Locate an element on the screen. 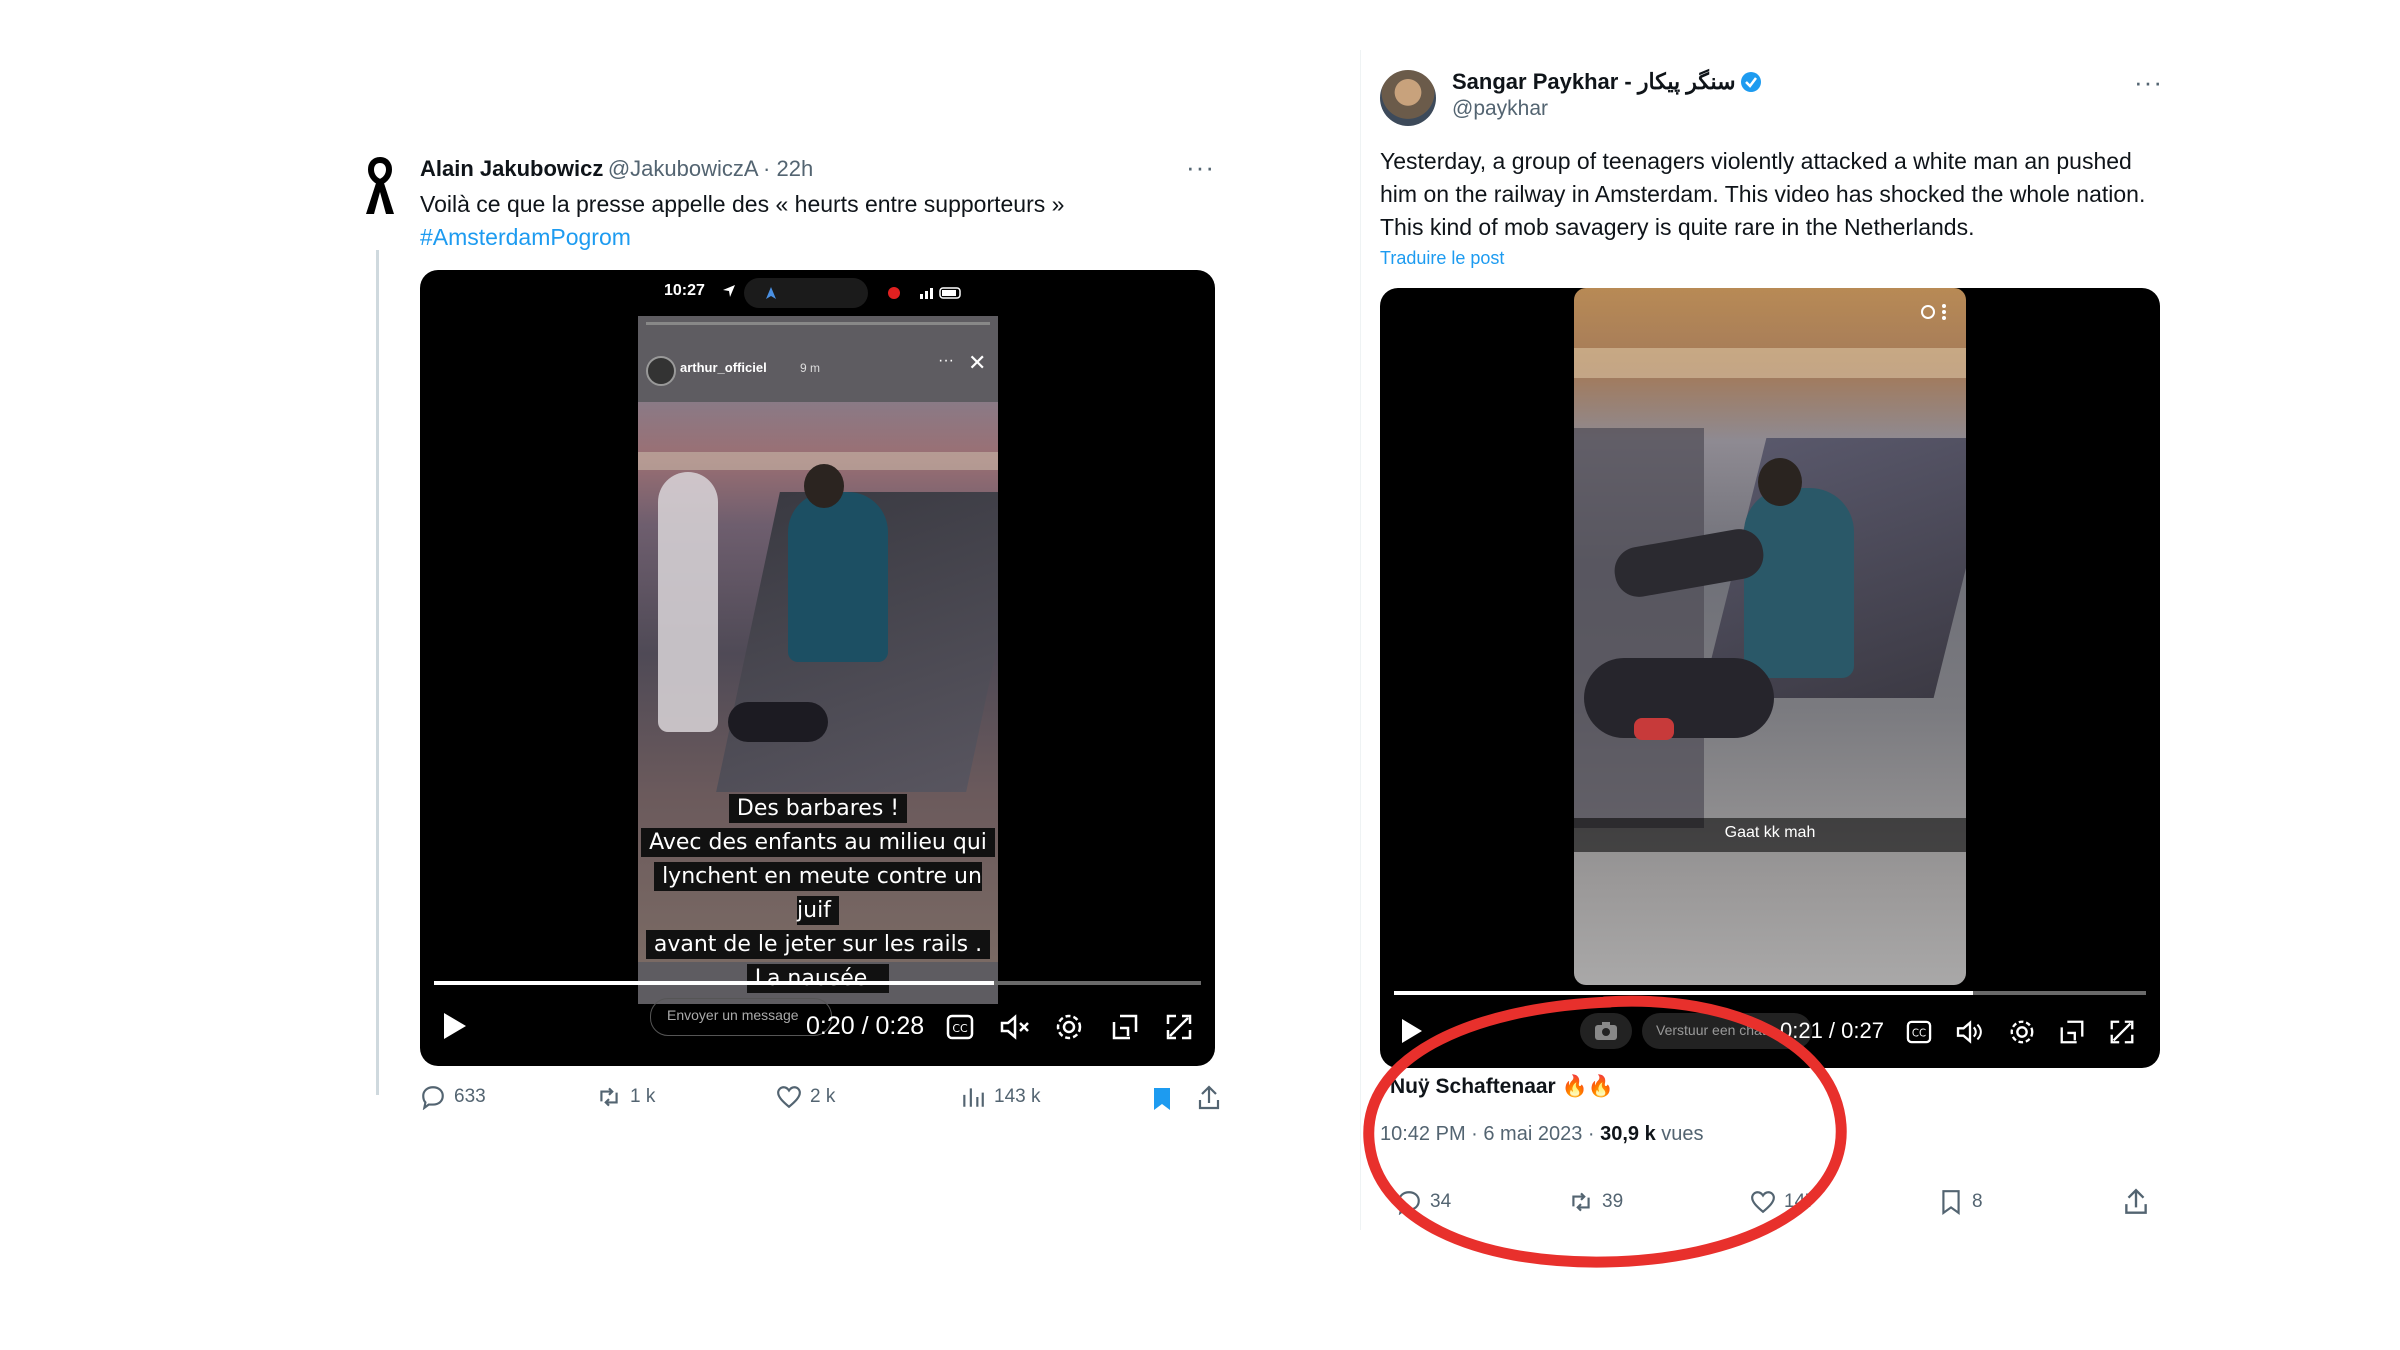 The height and width of the screenshot is (1350, 2400). story-close-icon: ✕ is located at coordinates (977, 363).